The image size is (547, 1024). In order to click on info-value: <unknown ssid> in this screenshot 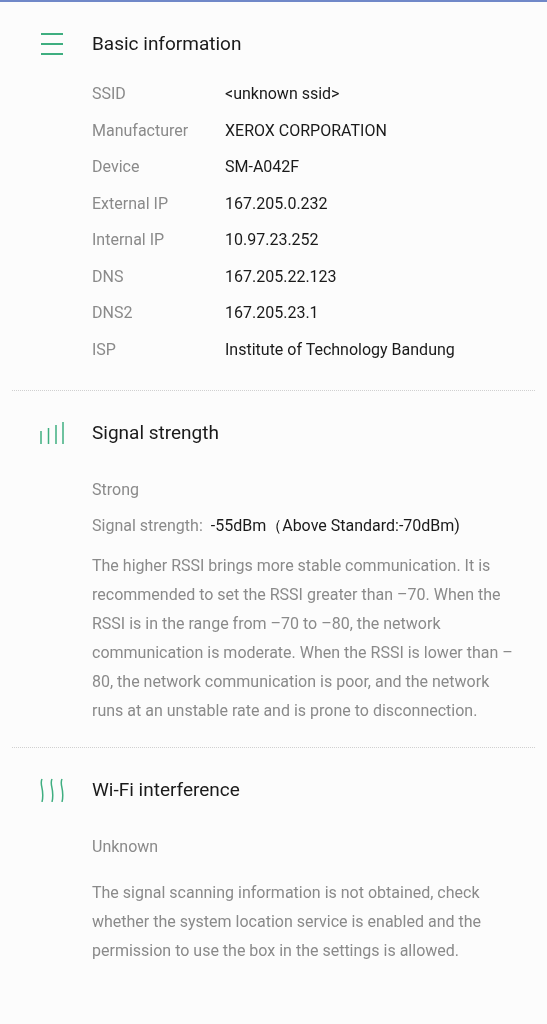, I will do `click(282, 94)`.